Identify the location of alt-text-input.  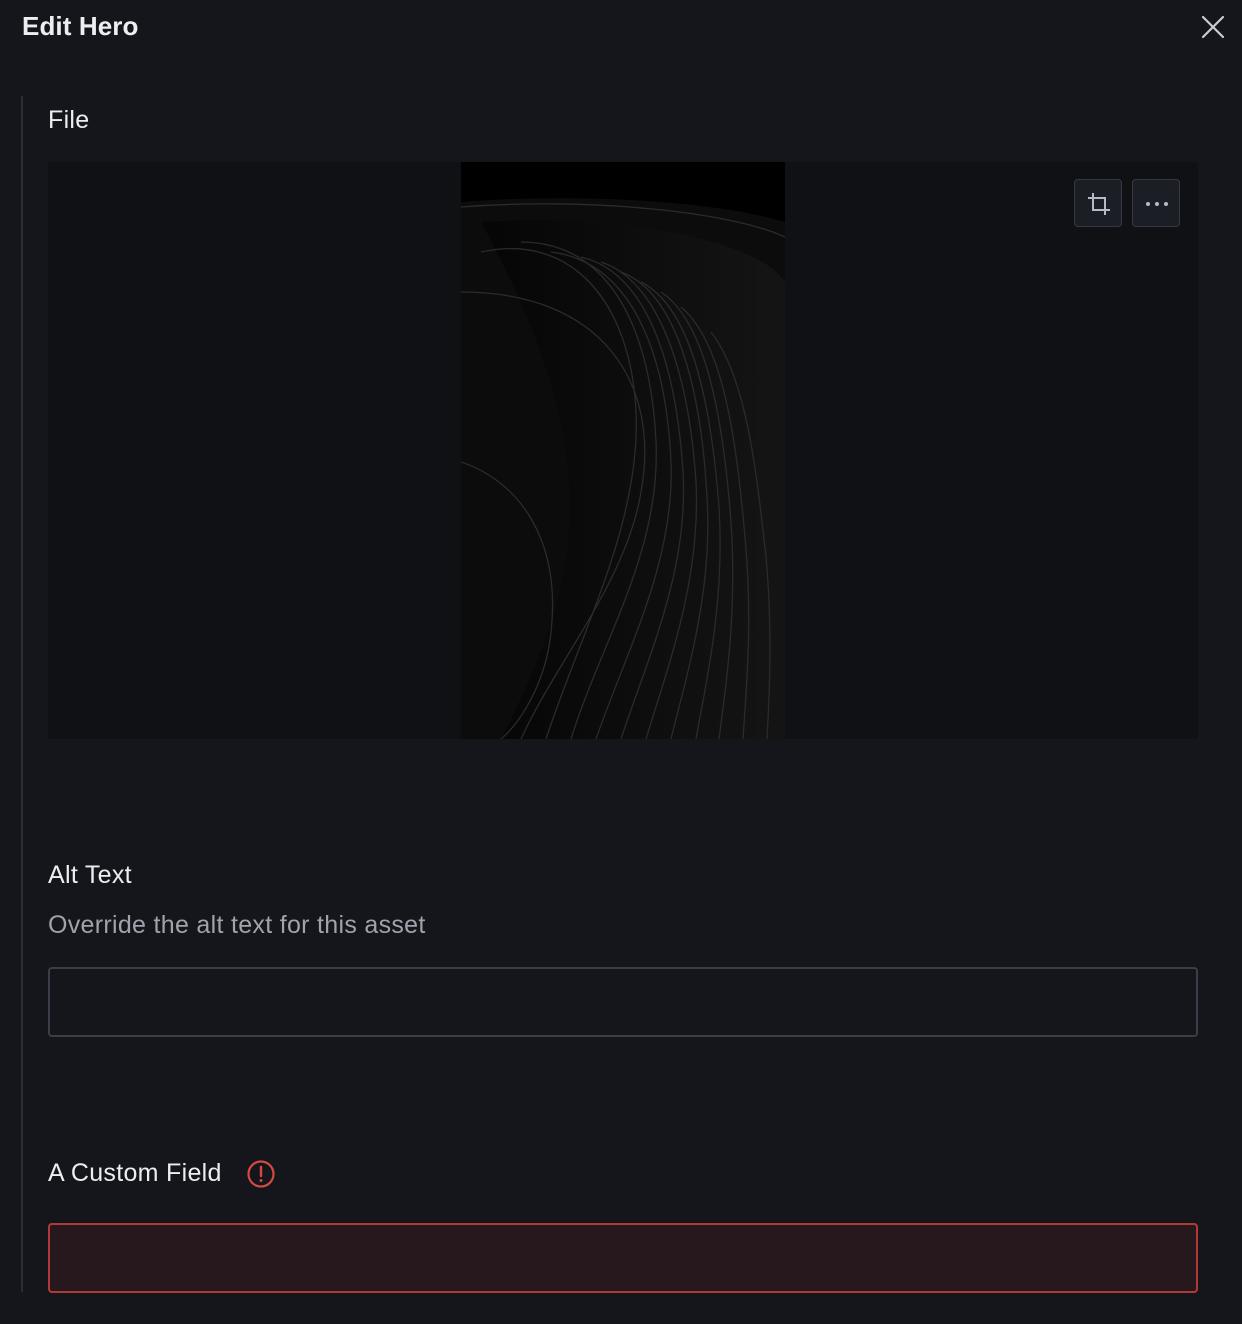
(623, 1002).